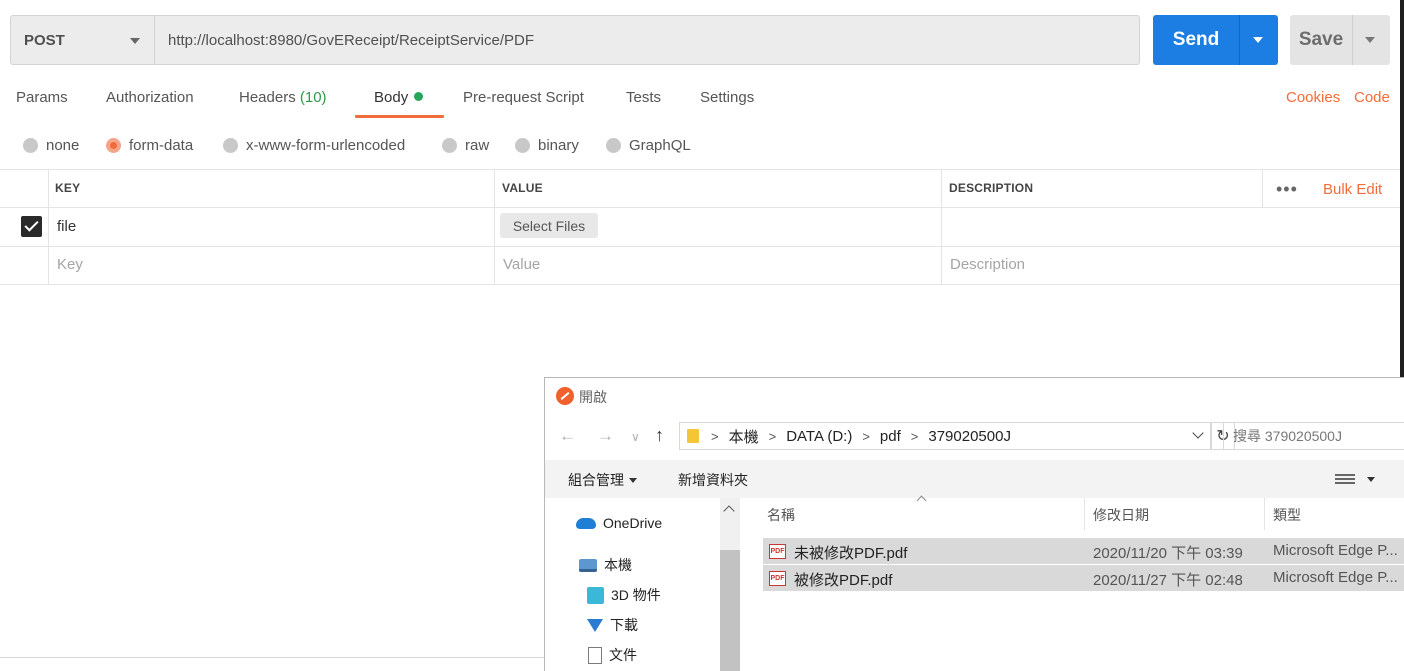 The height and width of the screenshot is (671, 1404). Describe the element at coordinates (1287, 189) in the screenshot. I see `more-options-icon: •••` at that location.